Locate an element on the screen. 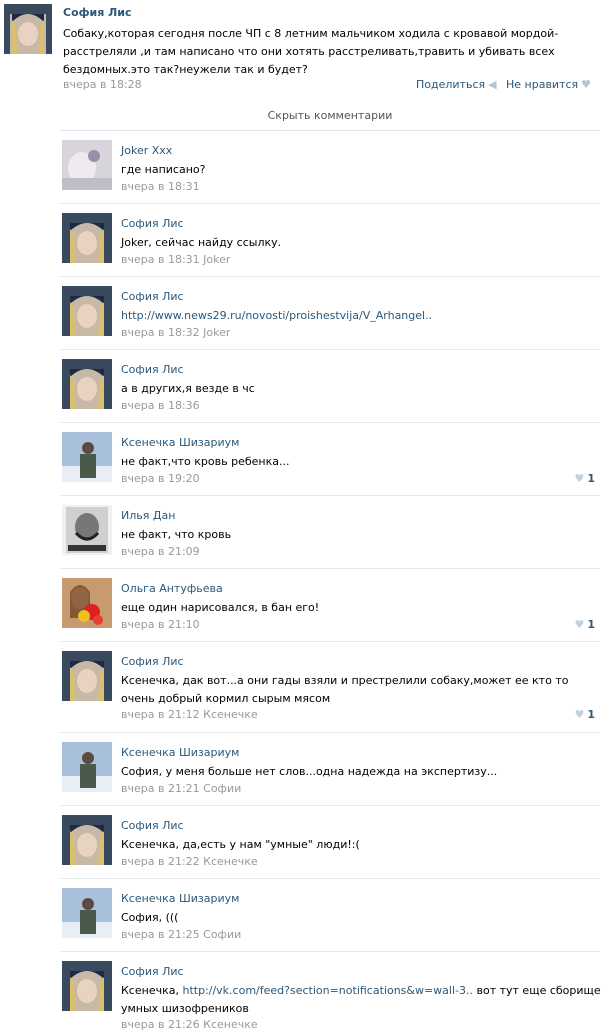 This screenshot has height=1034, width=614. post-time: вчера в 18:28 is located at coordinates (102, 84).